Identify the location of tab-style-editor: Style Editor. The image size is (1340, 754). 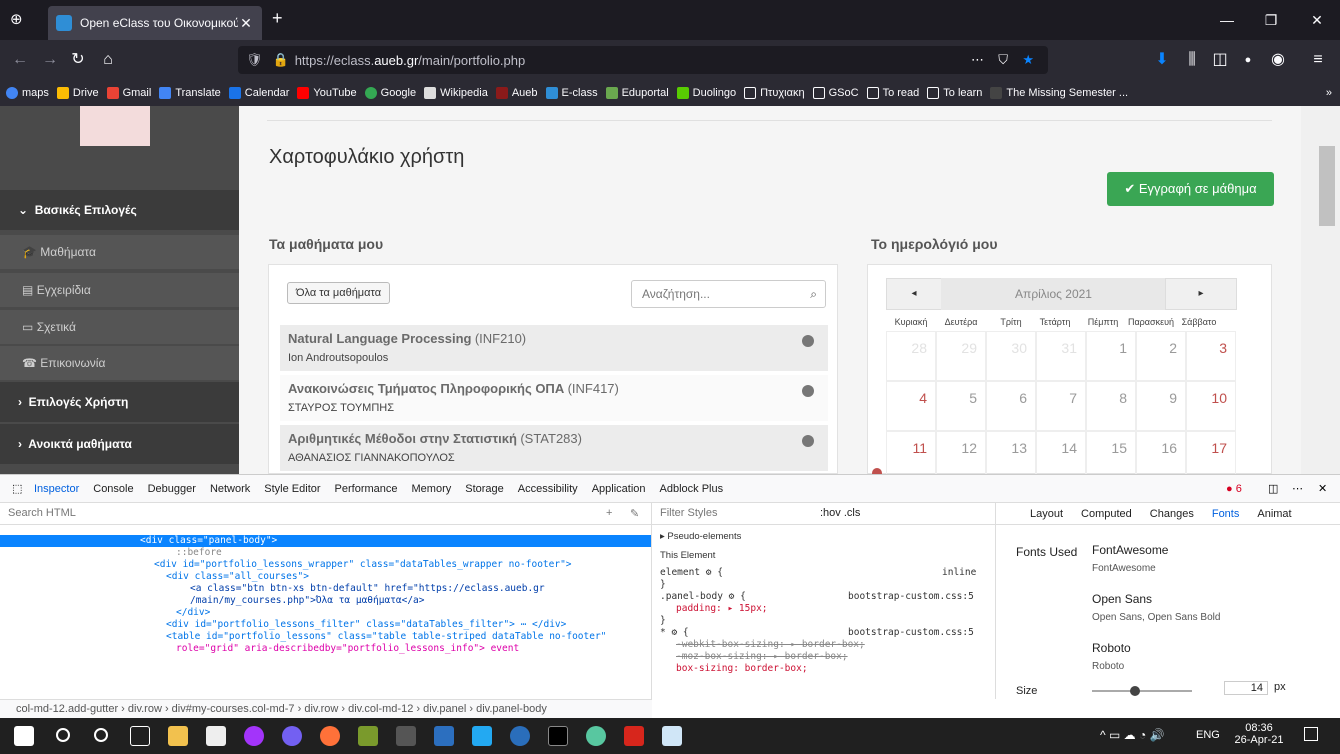
(292, 489).